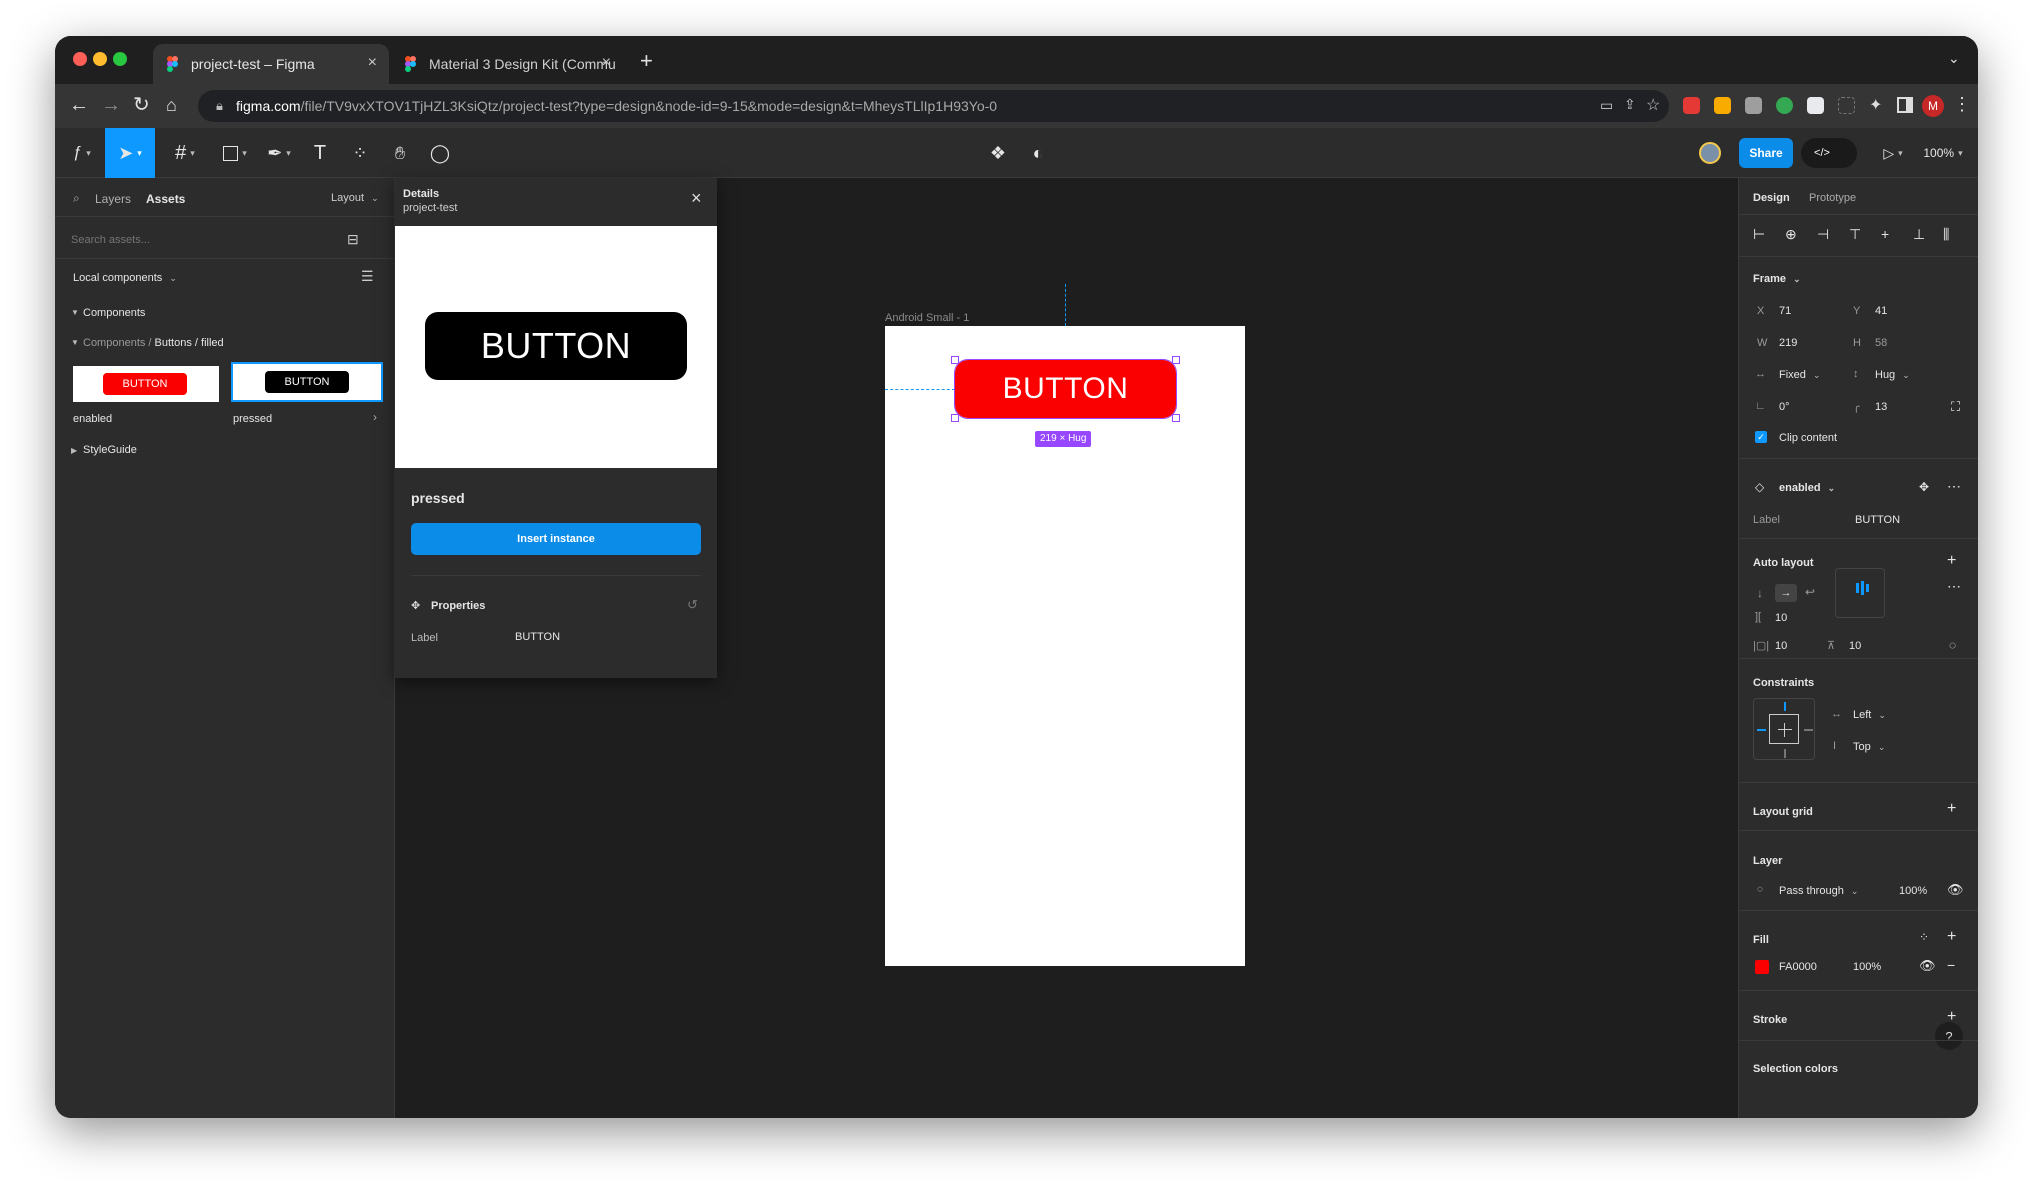 This screenshot has width=2032, height=1192. Describe the element at coordinates (279, 153) in the screenshot. I see `pen-tool-button: ✒ ▾` at that location.